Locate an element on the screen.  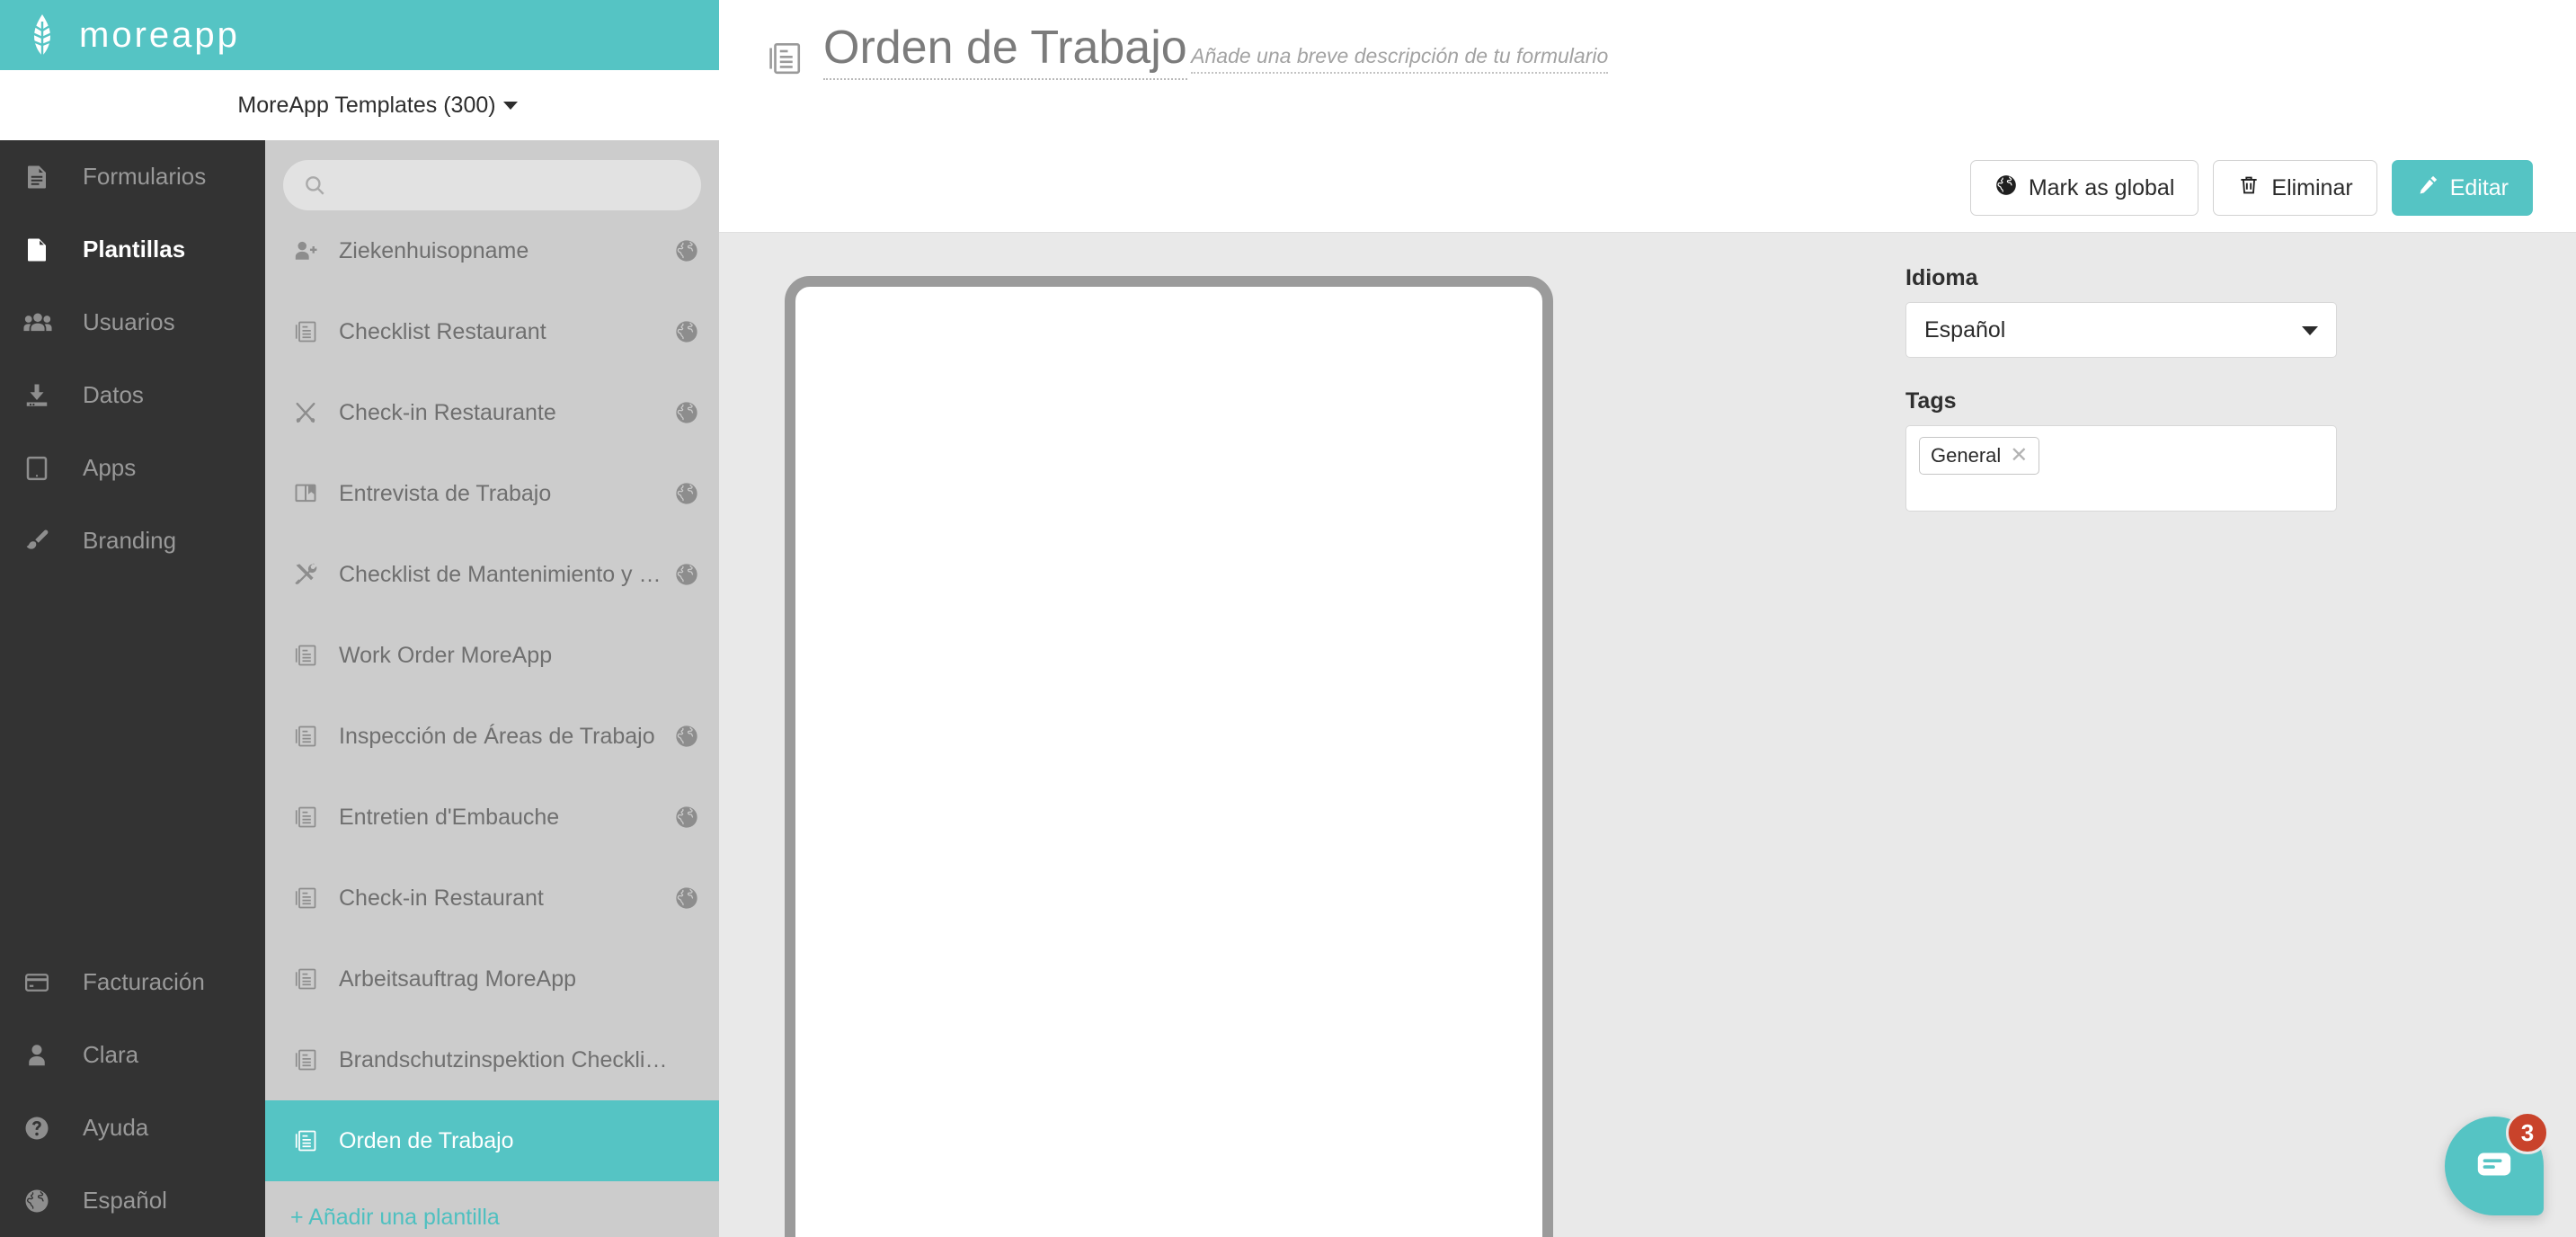
brand-wordmark: moreapp is located at coordinates (159, 34).